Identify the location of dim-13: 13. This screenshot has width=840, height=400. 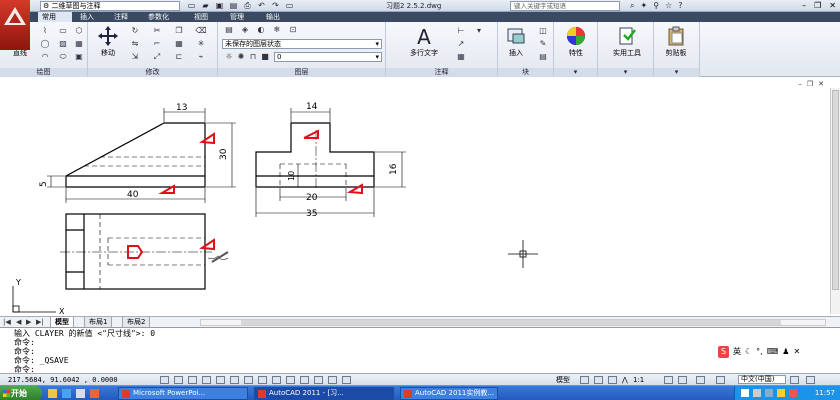
(181, 108).